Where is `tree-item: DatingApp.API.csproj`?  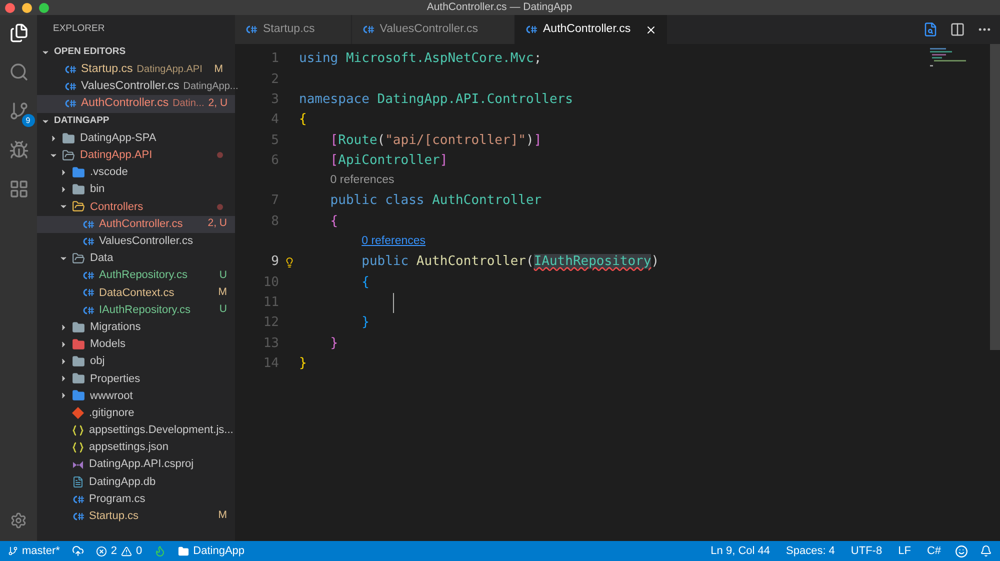
tree-item: DatingApp.API.csproj is located at coordinates (136, 465).